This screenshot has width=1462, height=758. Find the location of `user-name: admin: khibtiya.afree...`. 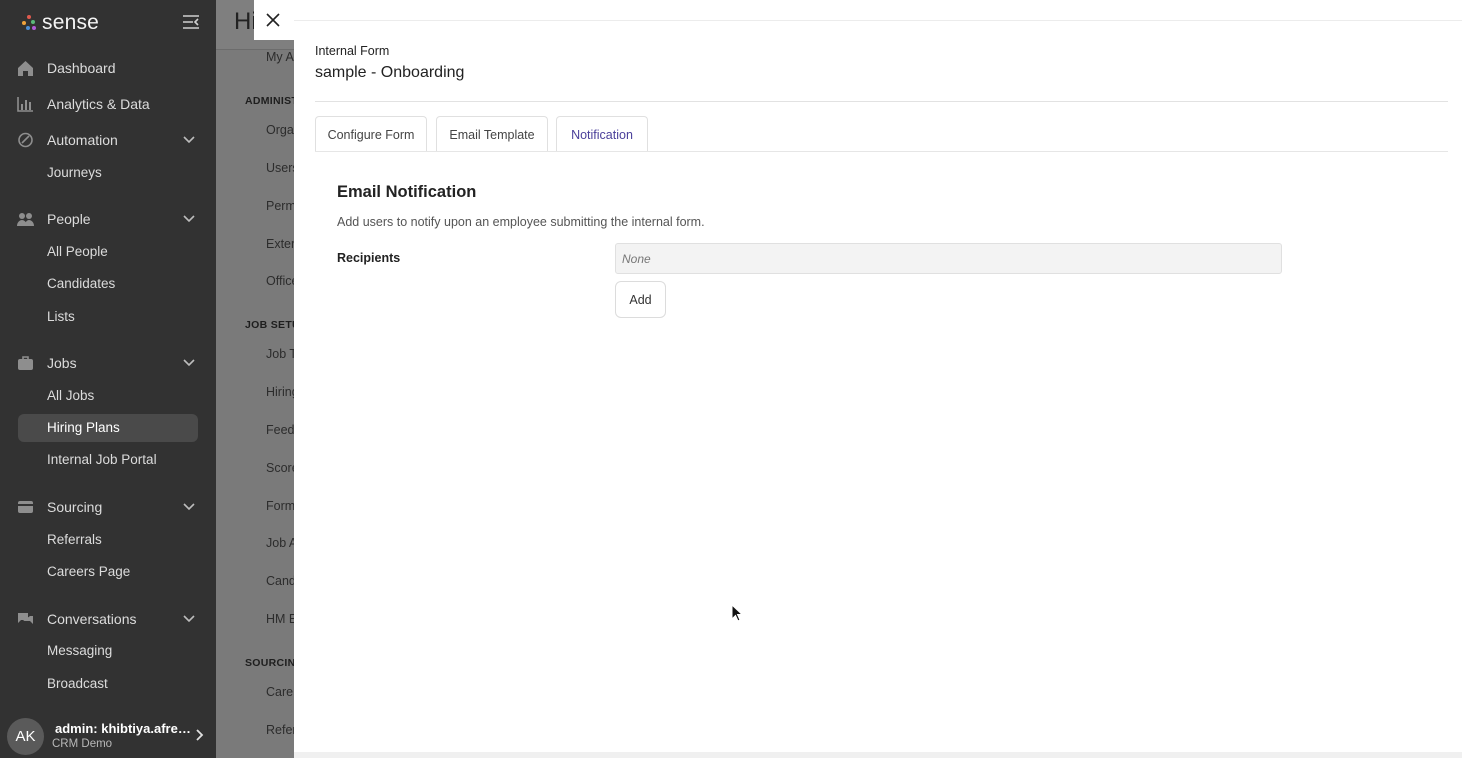

user-name: admin: khibtiya.afree... is located at coordinates (125, 728).